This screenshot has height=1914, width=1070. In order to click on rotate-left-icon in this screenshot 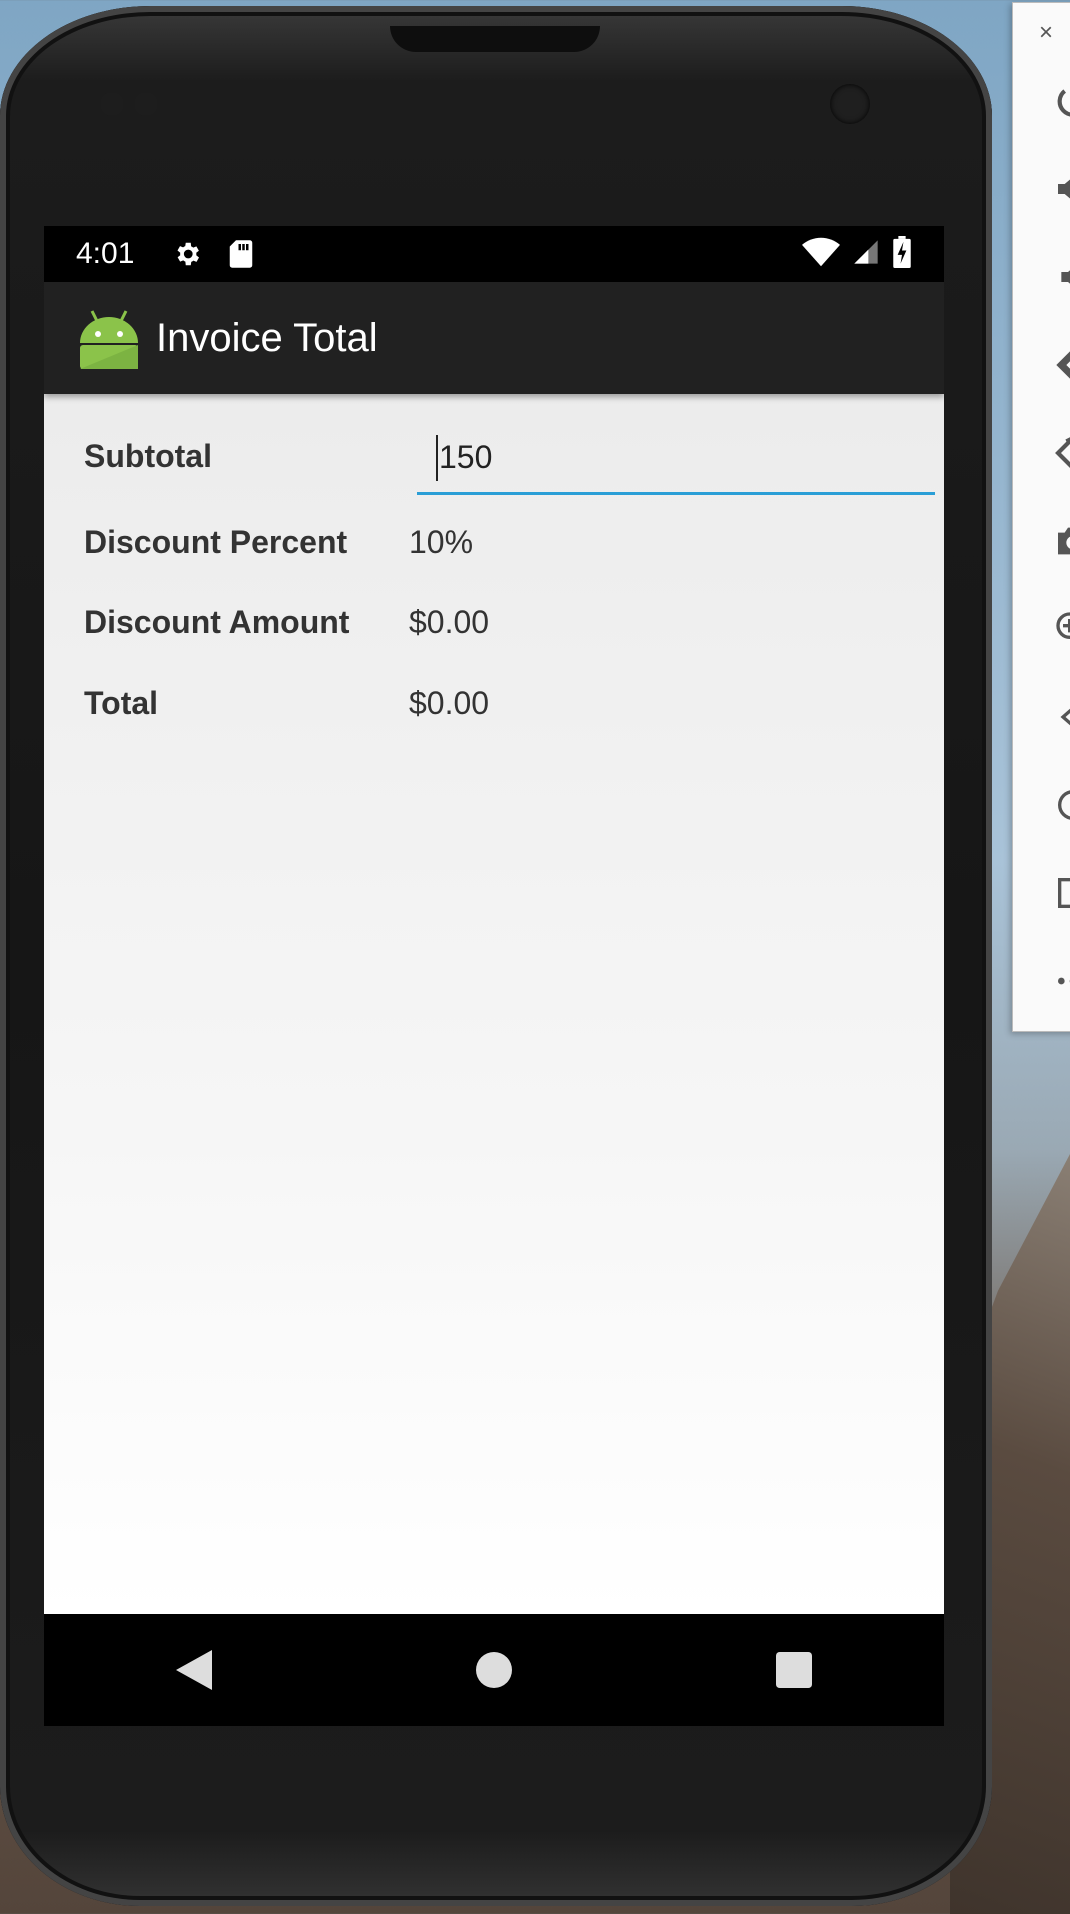, I will do `click(1061, 365)`.